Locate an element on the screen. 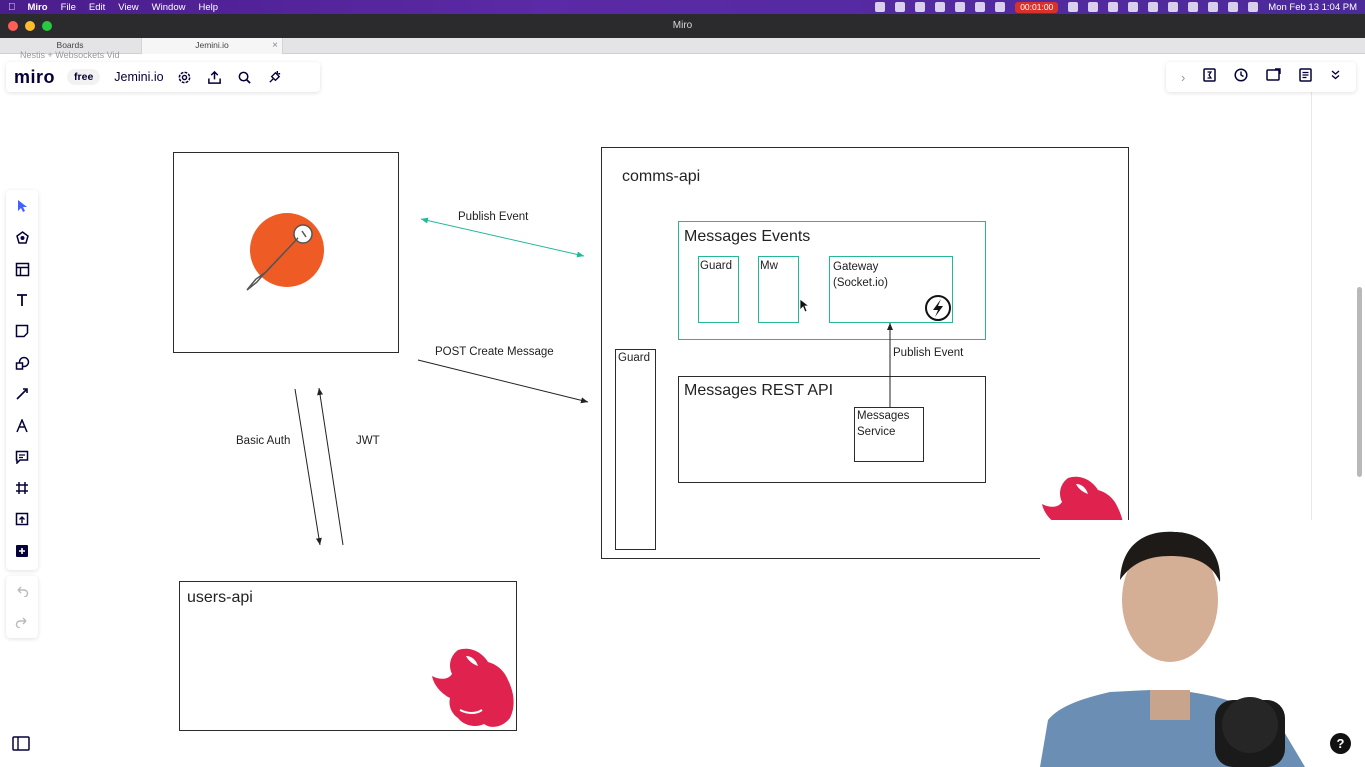  publish-event-inner-label: Publish Event is located at coordinates (928, 353).